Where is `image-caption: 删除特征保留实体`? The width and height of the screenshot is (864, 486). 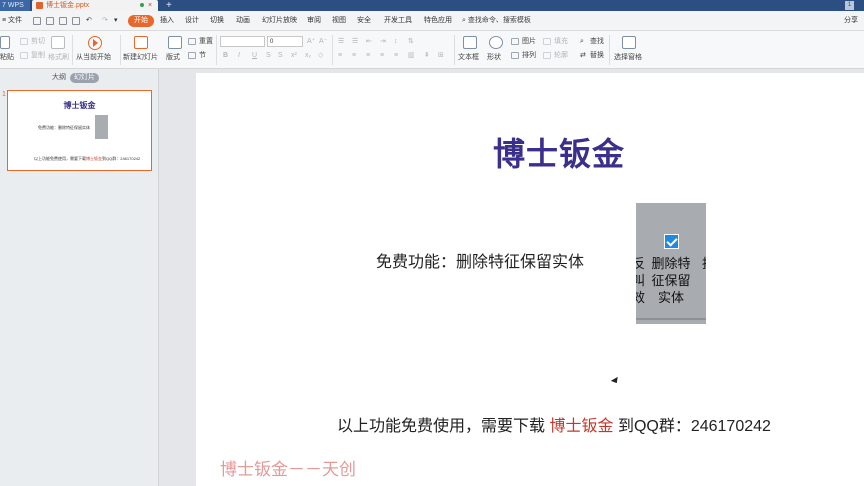 image-caption: 删除特征保留实体 is located at coordinates (671, 280).